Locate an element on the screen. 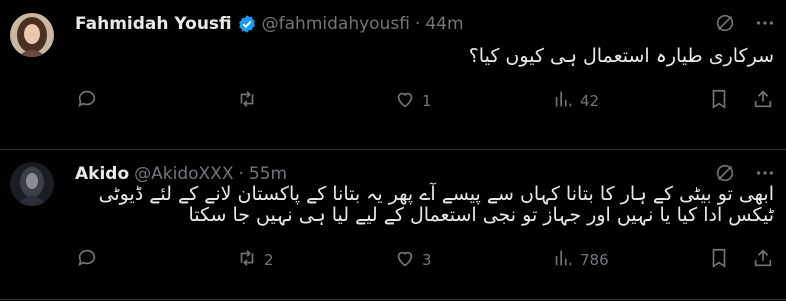  author-name: Akido is located at coordinates (102, 174).